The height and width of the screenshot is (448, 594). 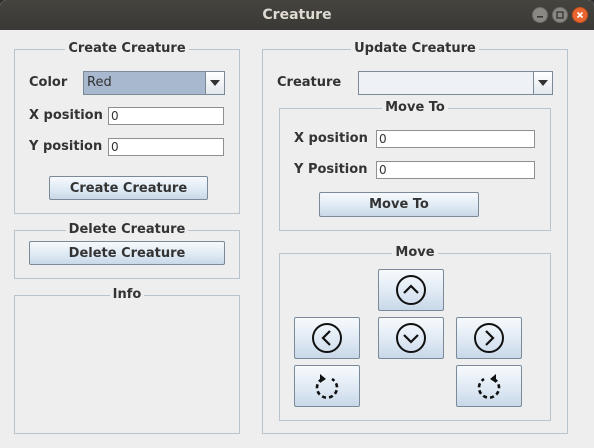 I want to click on maximize-button, so click(x=560, y=15).